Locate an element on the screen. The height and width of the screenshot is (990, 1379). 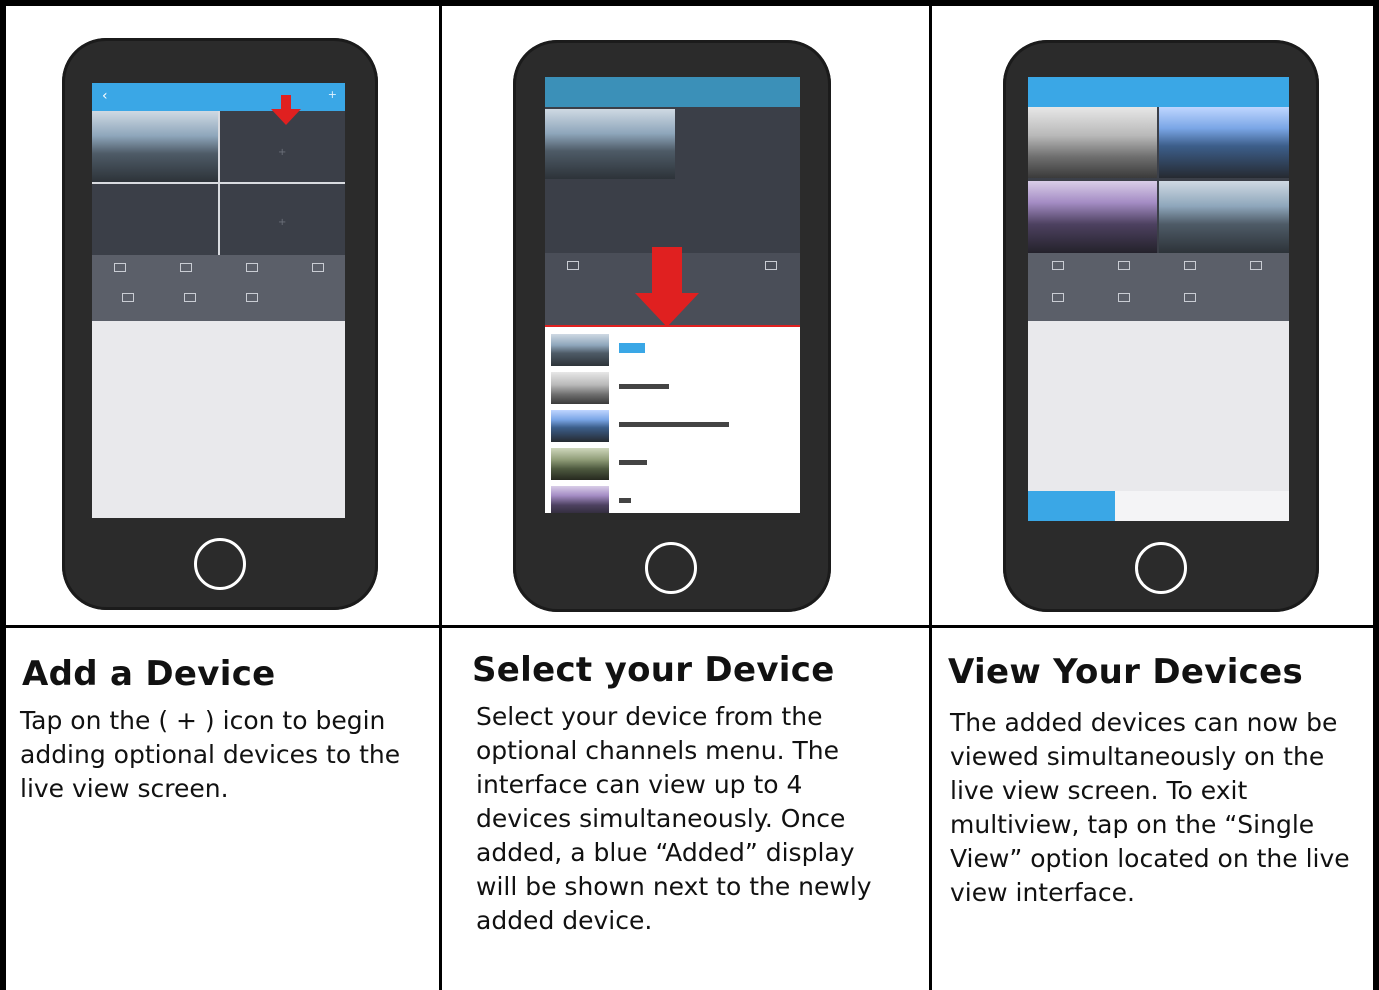
phone-illustration-add-device: ‹ + + + is located at coordinates (220, 324).